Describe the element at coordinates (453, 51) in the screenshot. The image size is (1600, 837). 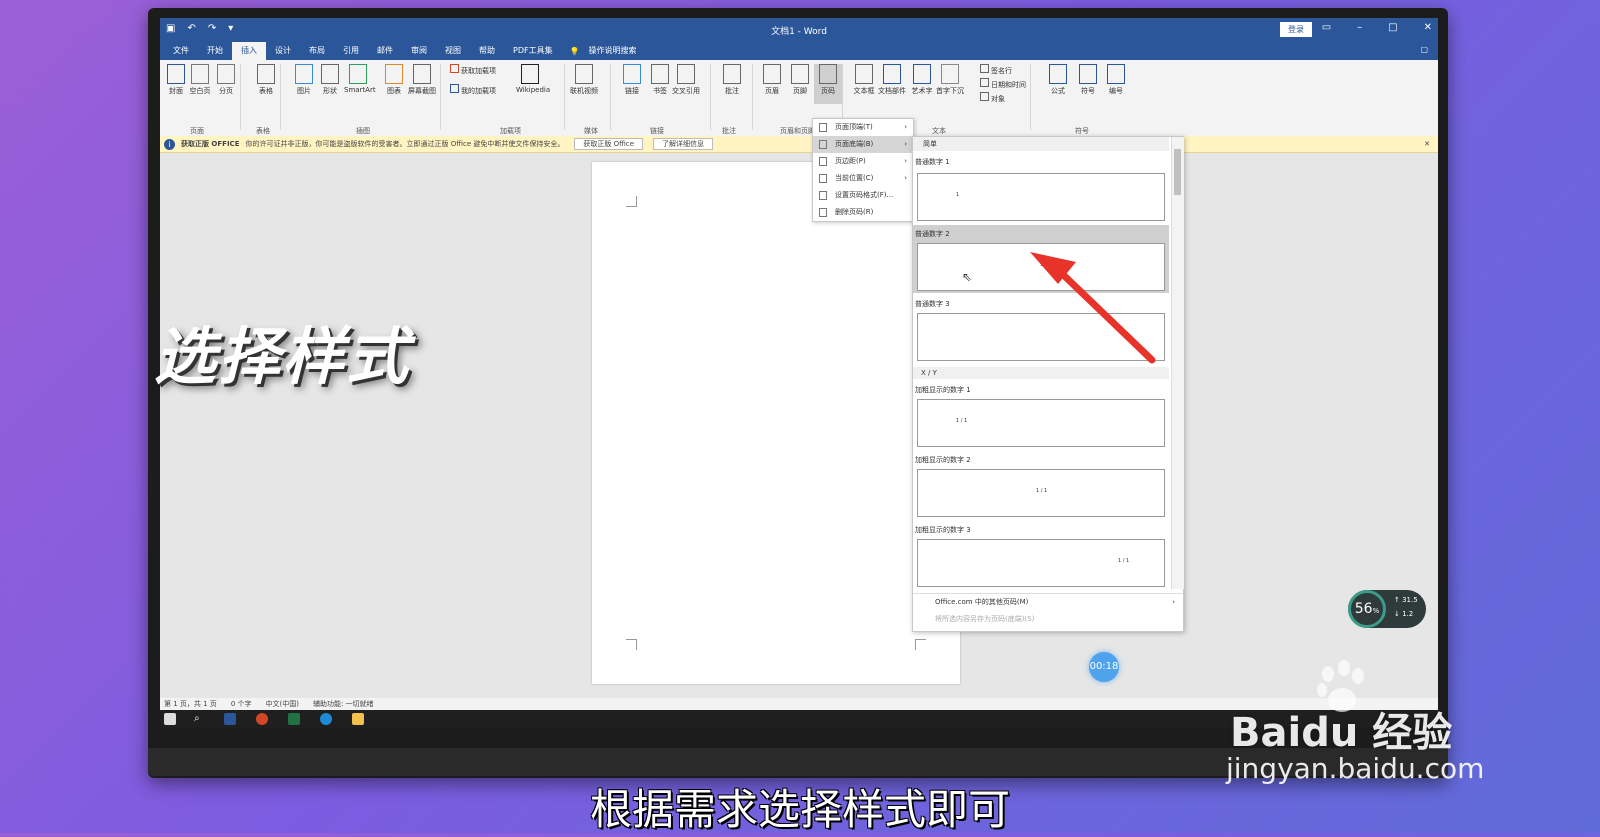
I see `tab-view: 视图` at that location.